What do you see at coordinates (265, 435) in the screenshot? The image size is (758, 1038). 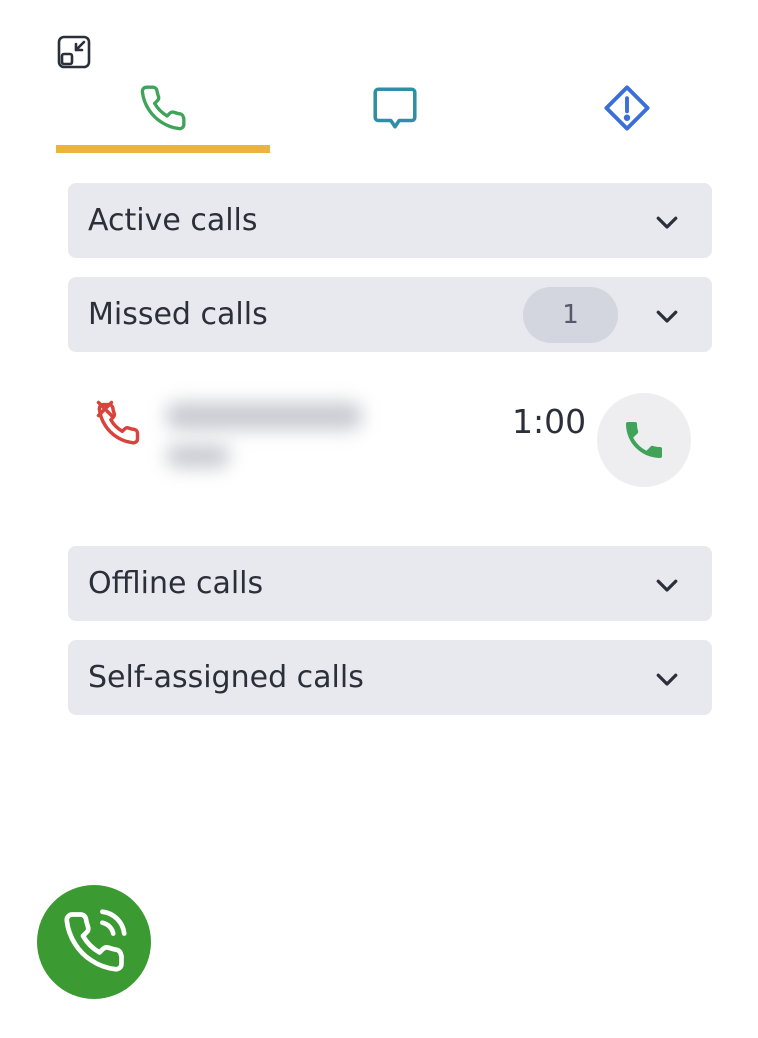 I see `caller-info-redacted` at bounding box center [265, 435].